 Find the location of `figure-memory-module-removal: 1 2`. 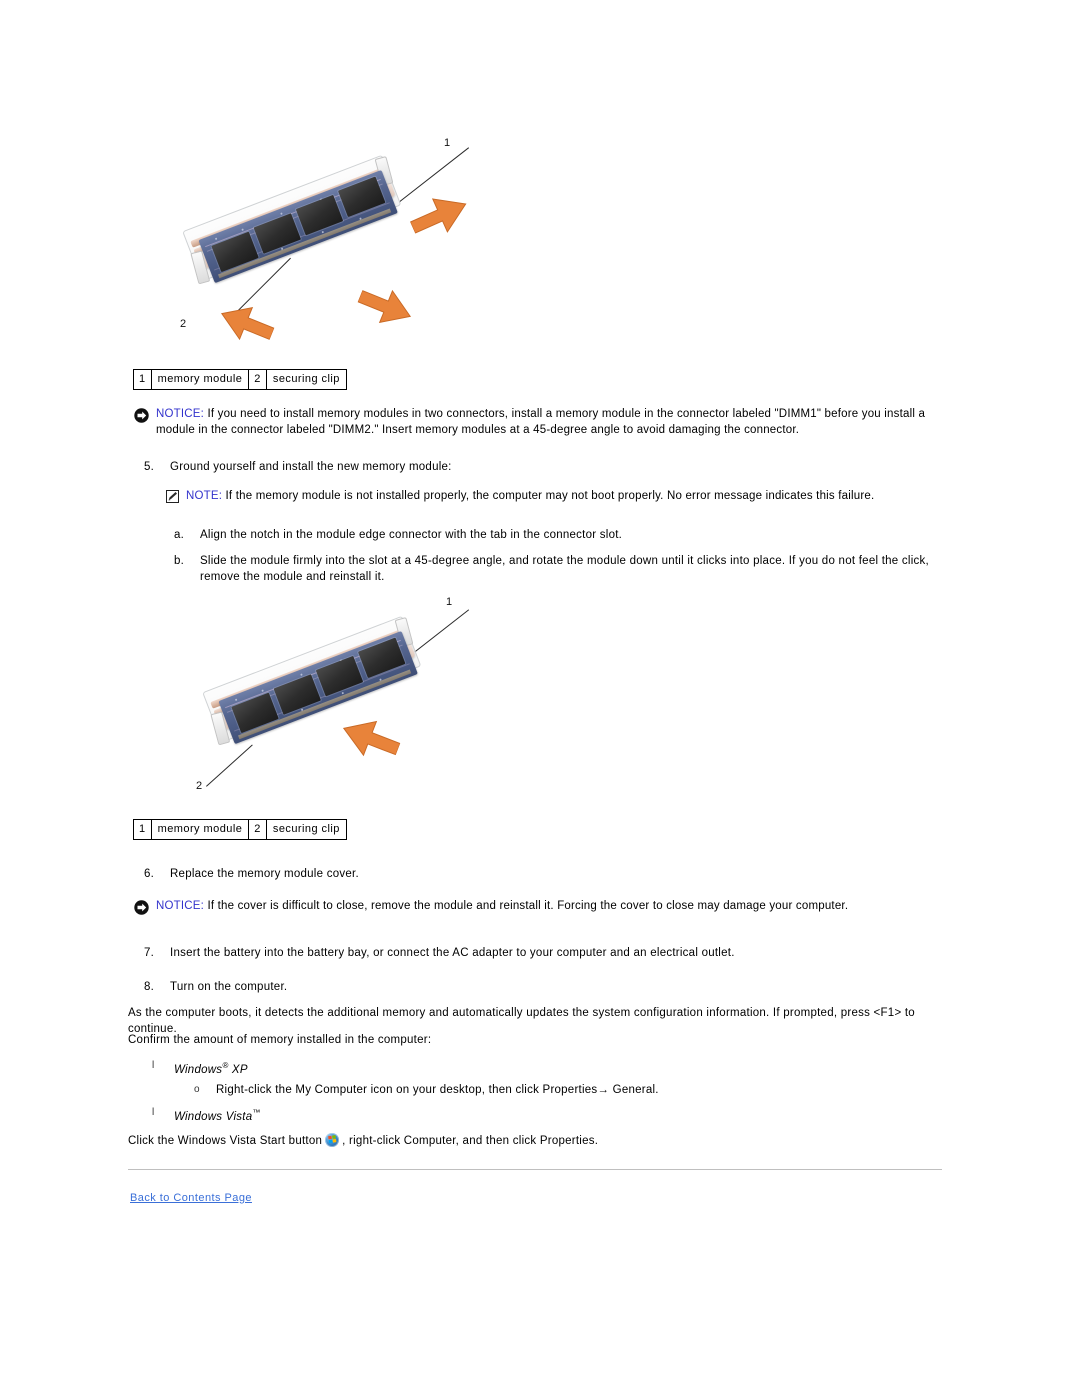

figure-memory-module-removal: 1 2 is located at coordinates (330, 242).